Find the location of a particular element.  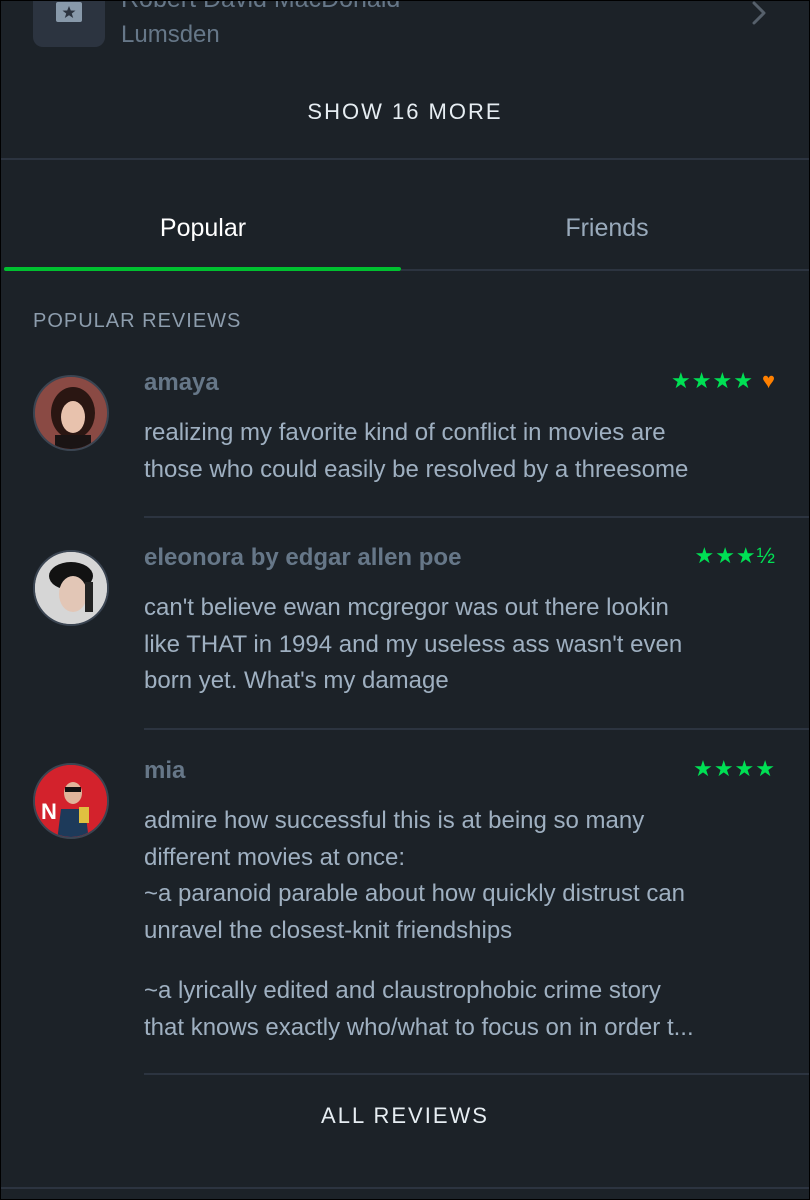

section-heading: POPULAR REVIEWS is located at coordinates (137, 321).